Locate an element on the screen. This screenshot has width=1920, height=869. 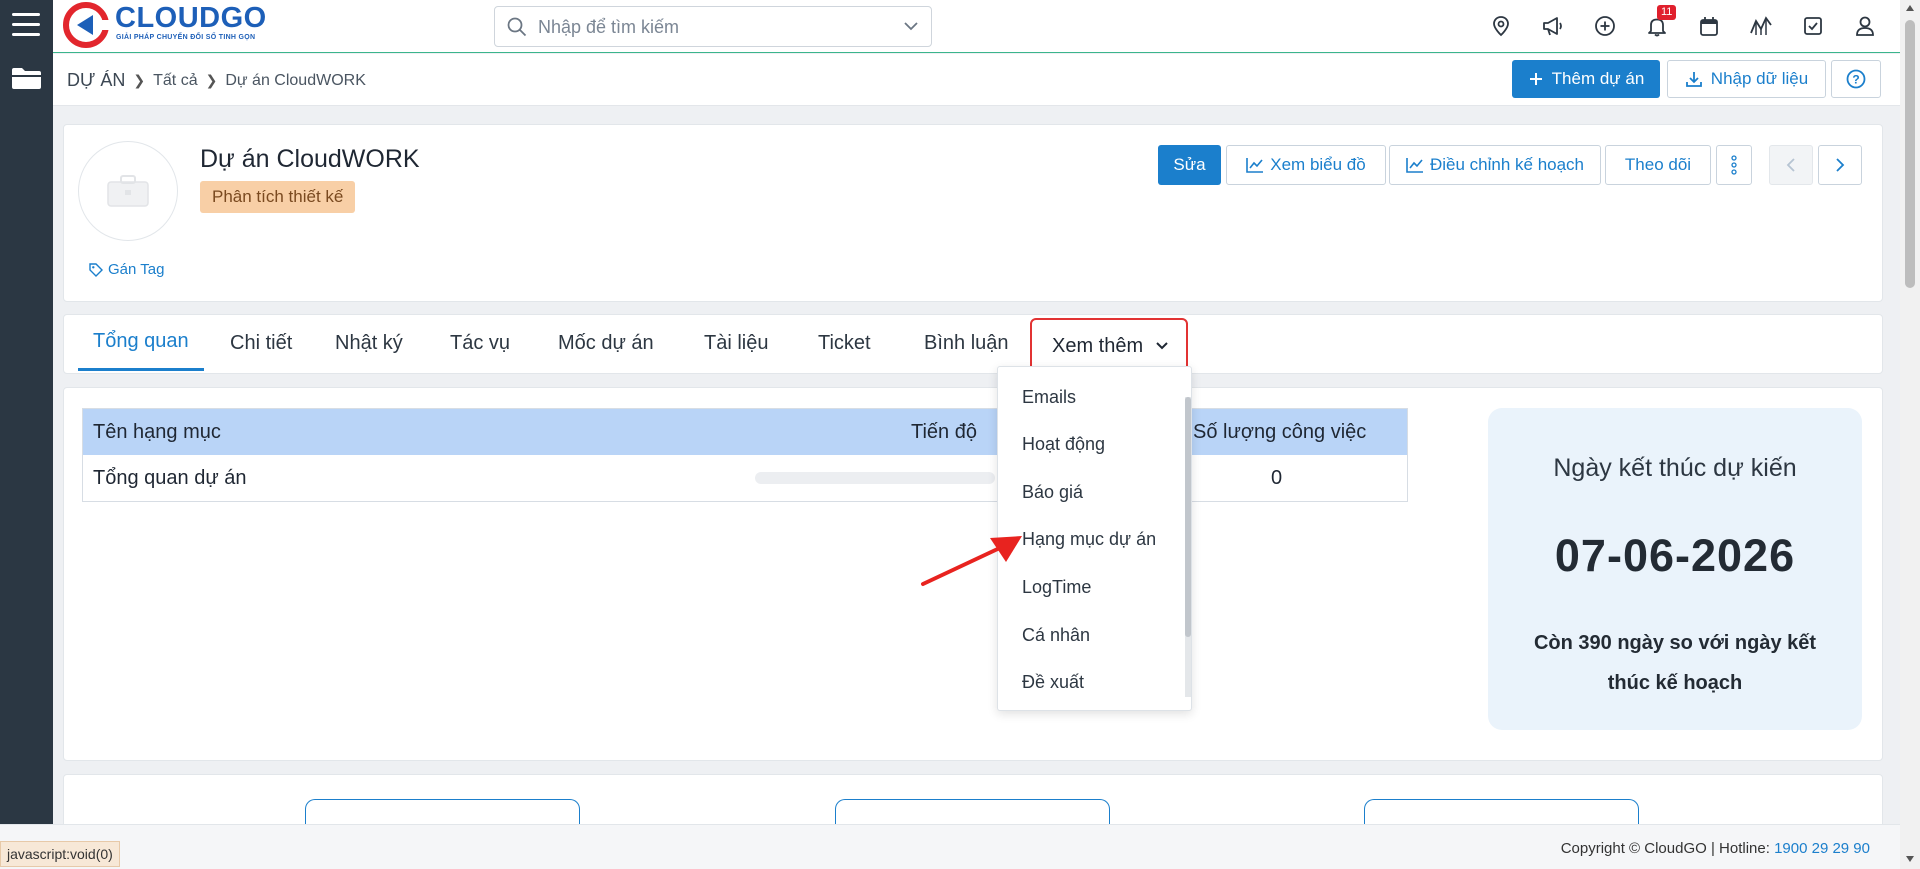
tab-label: Ticket is located at coordinates (844, 342).